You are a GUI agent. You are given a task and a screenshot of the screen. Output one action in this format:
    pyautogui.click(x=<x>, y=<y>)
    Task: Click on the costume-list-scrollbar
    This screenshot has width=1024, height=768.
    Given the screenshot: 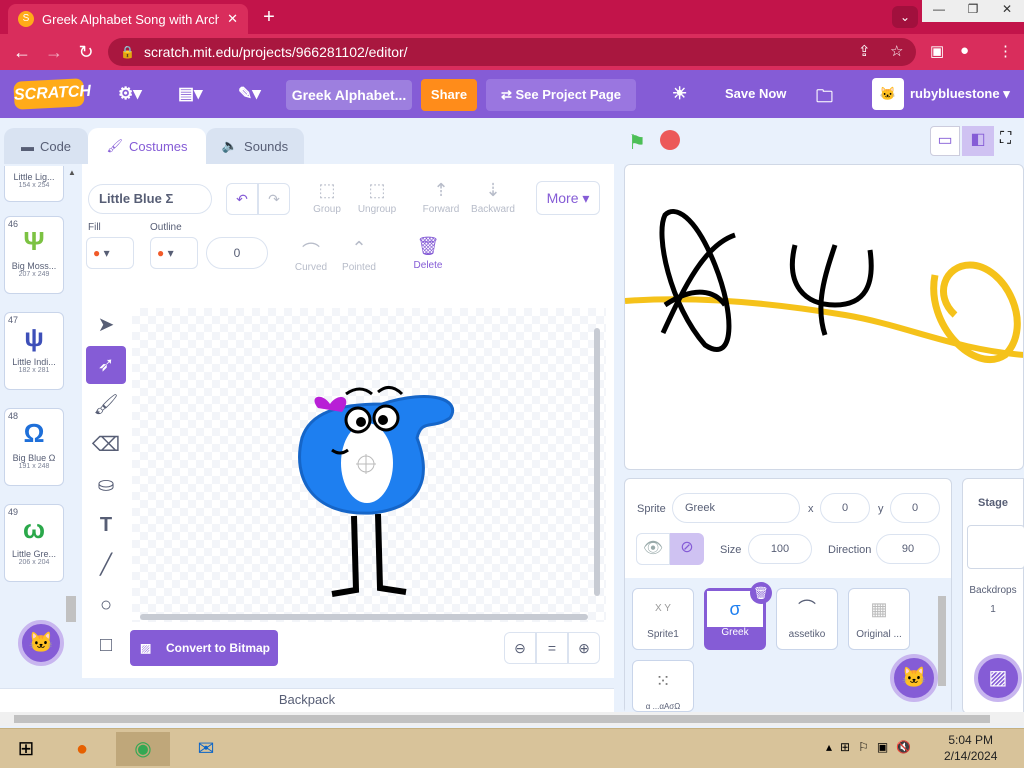 What is the action you would take?
    pyautogui.click(x=71, y=609)
    